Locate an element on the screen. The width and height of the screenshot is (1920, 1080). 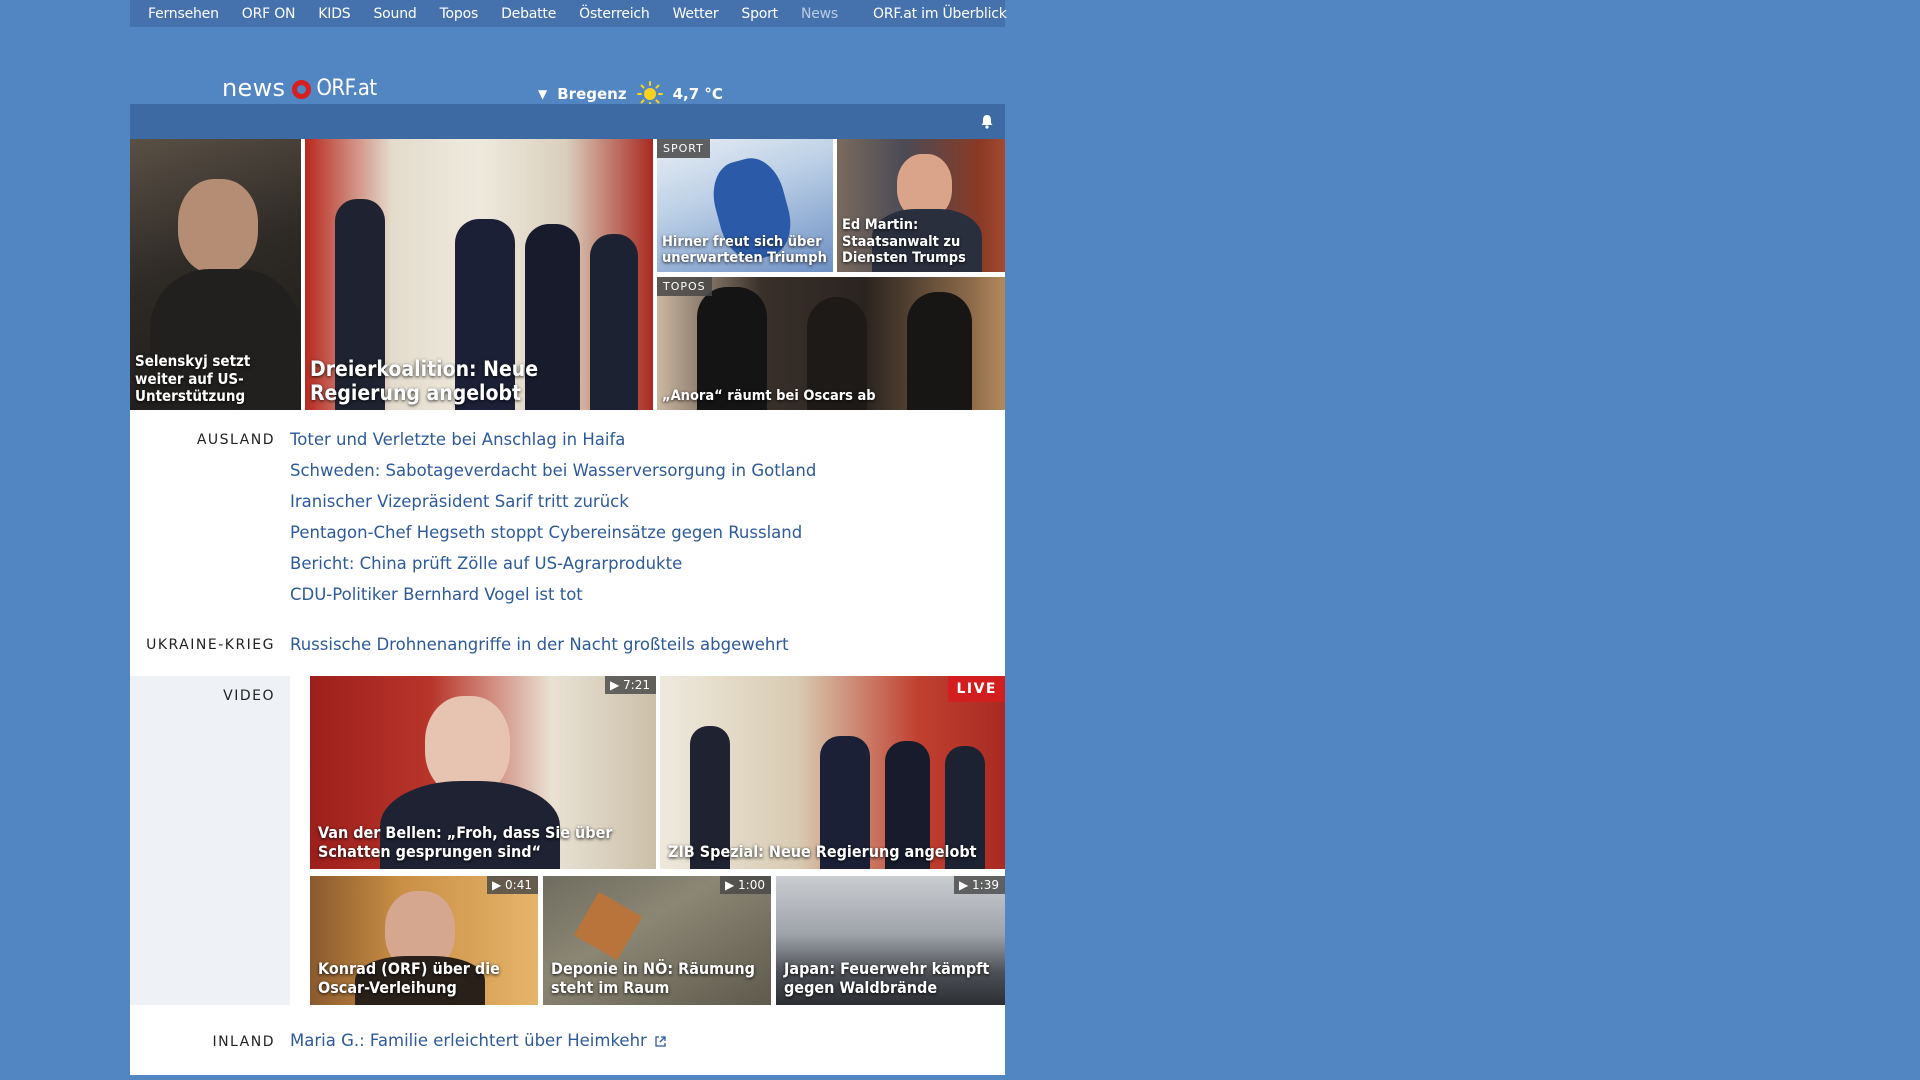
nav-kids: KIDS is located at coordinates (334, 14).